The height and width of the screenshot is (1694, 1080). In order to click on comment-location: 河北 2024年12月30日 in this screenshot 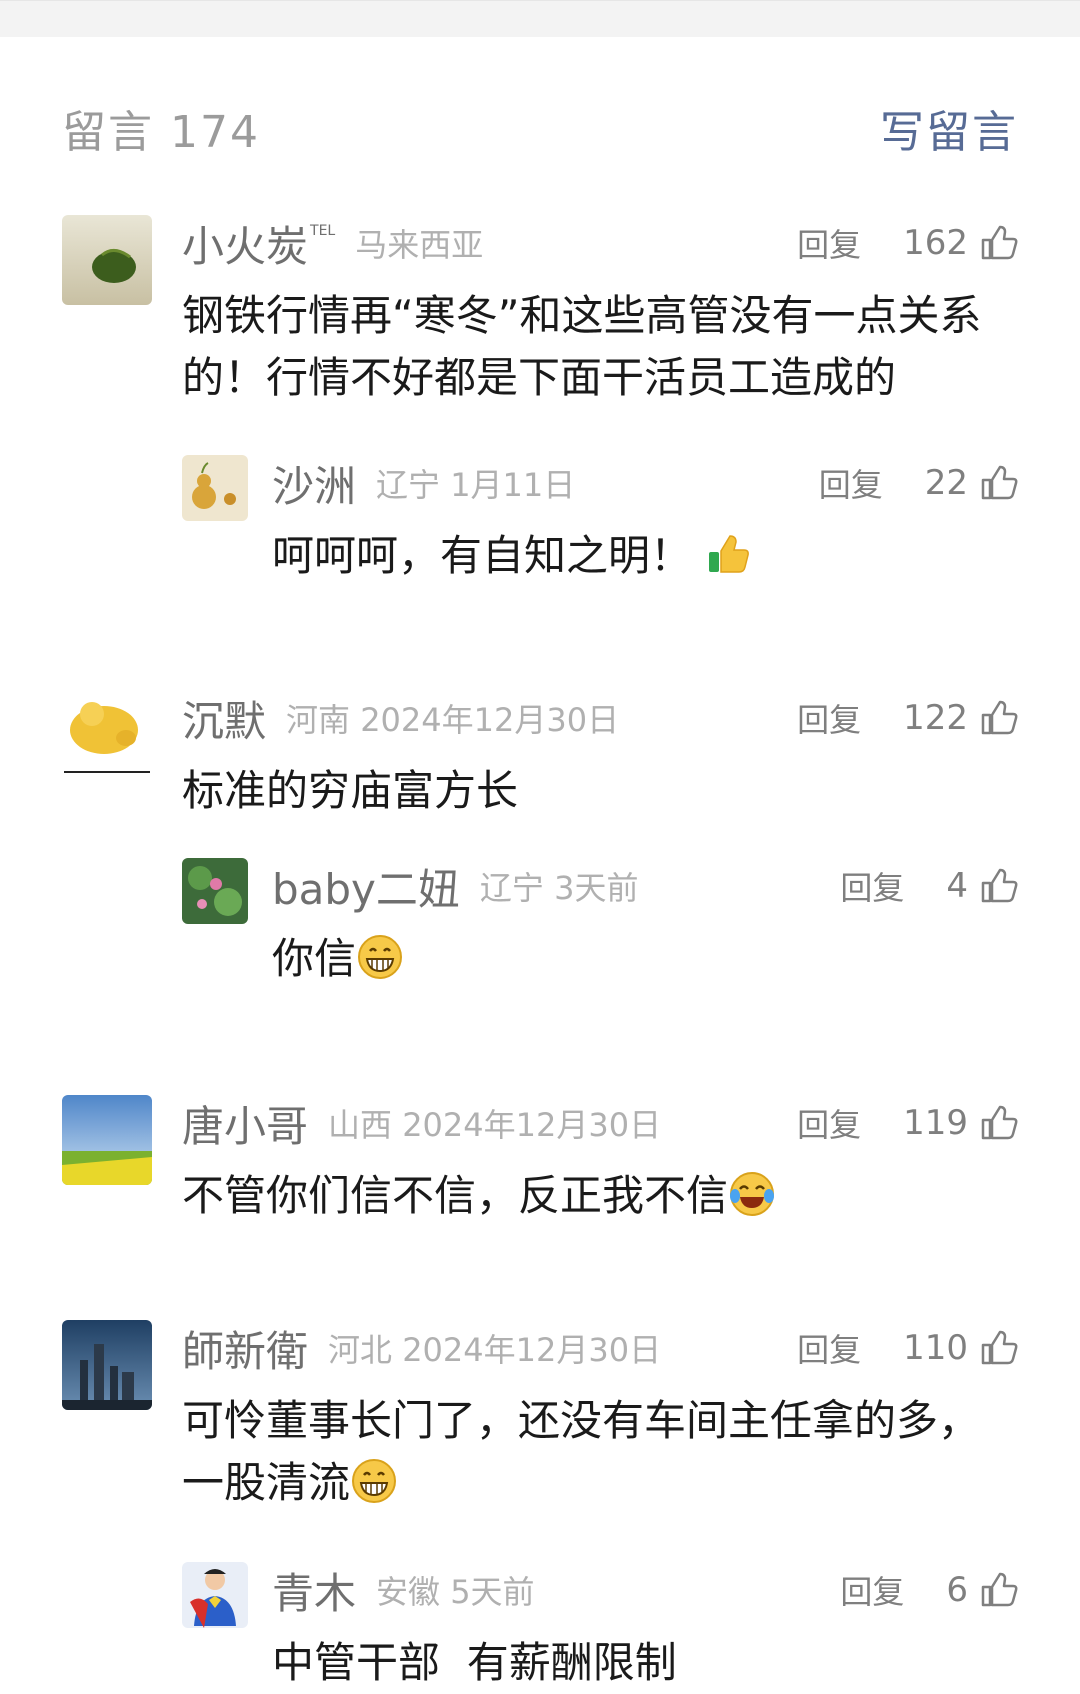, I will do `click(495, 1350)`.